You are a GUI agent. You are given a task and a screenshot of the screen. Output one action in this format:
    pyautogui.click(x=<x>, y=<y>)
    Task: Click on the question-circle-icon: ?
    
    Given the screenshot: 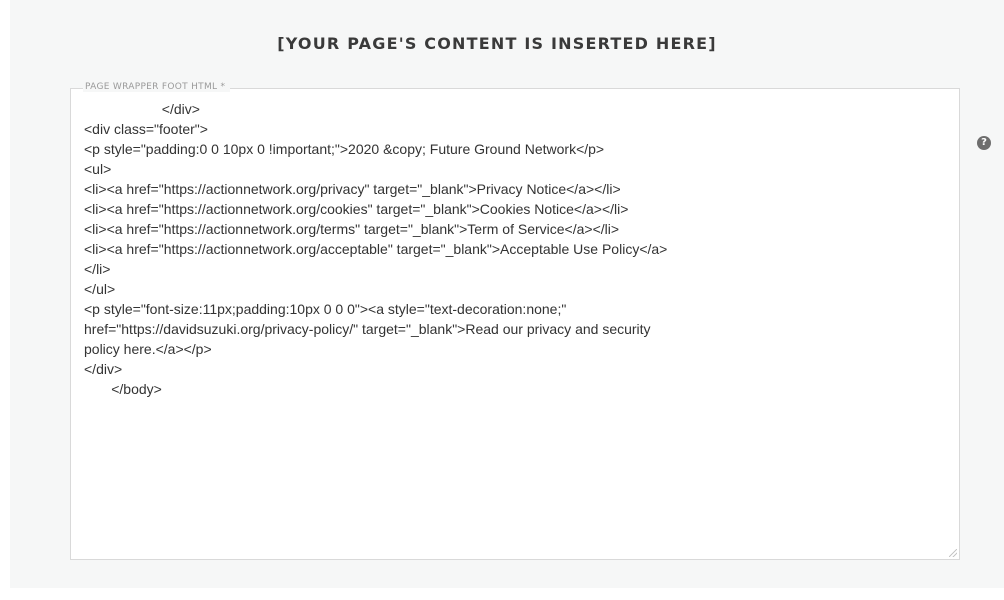 What is the action you would take?
    pyautogui.click(x=984, y=143)
    